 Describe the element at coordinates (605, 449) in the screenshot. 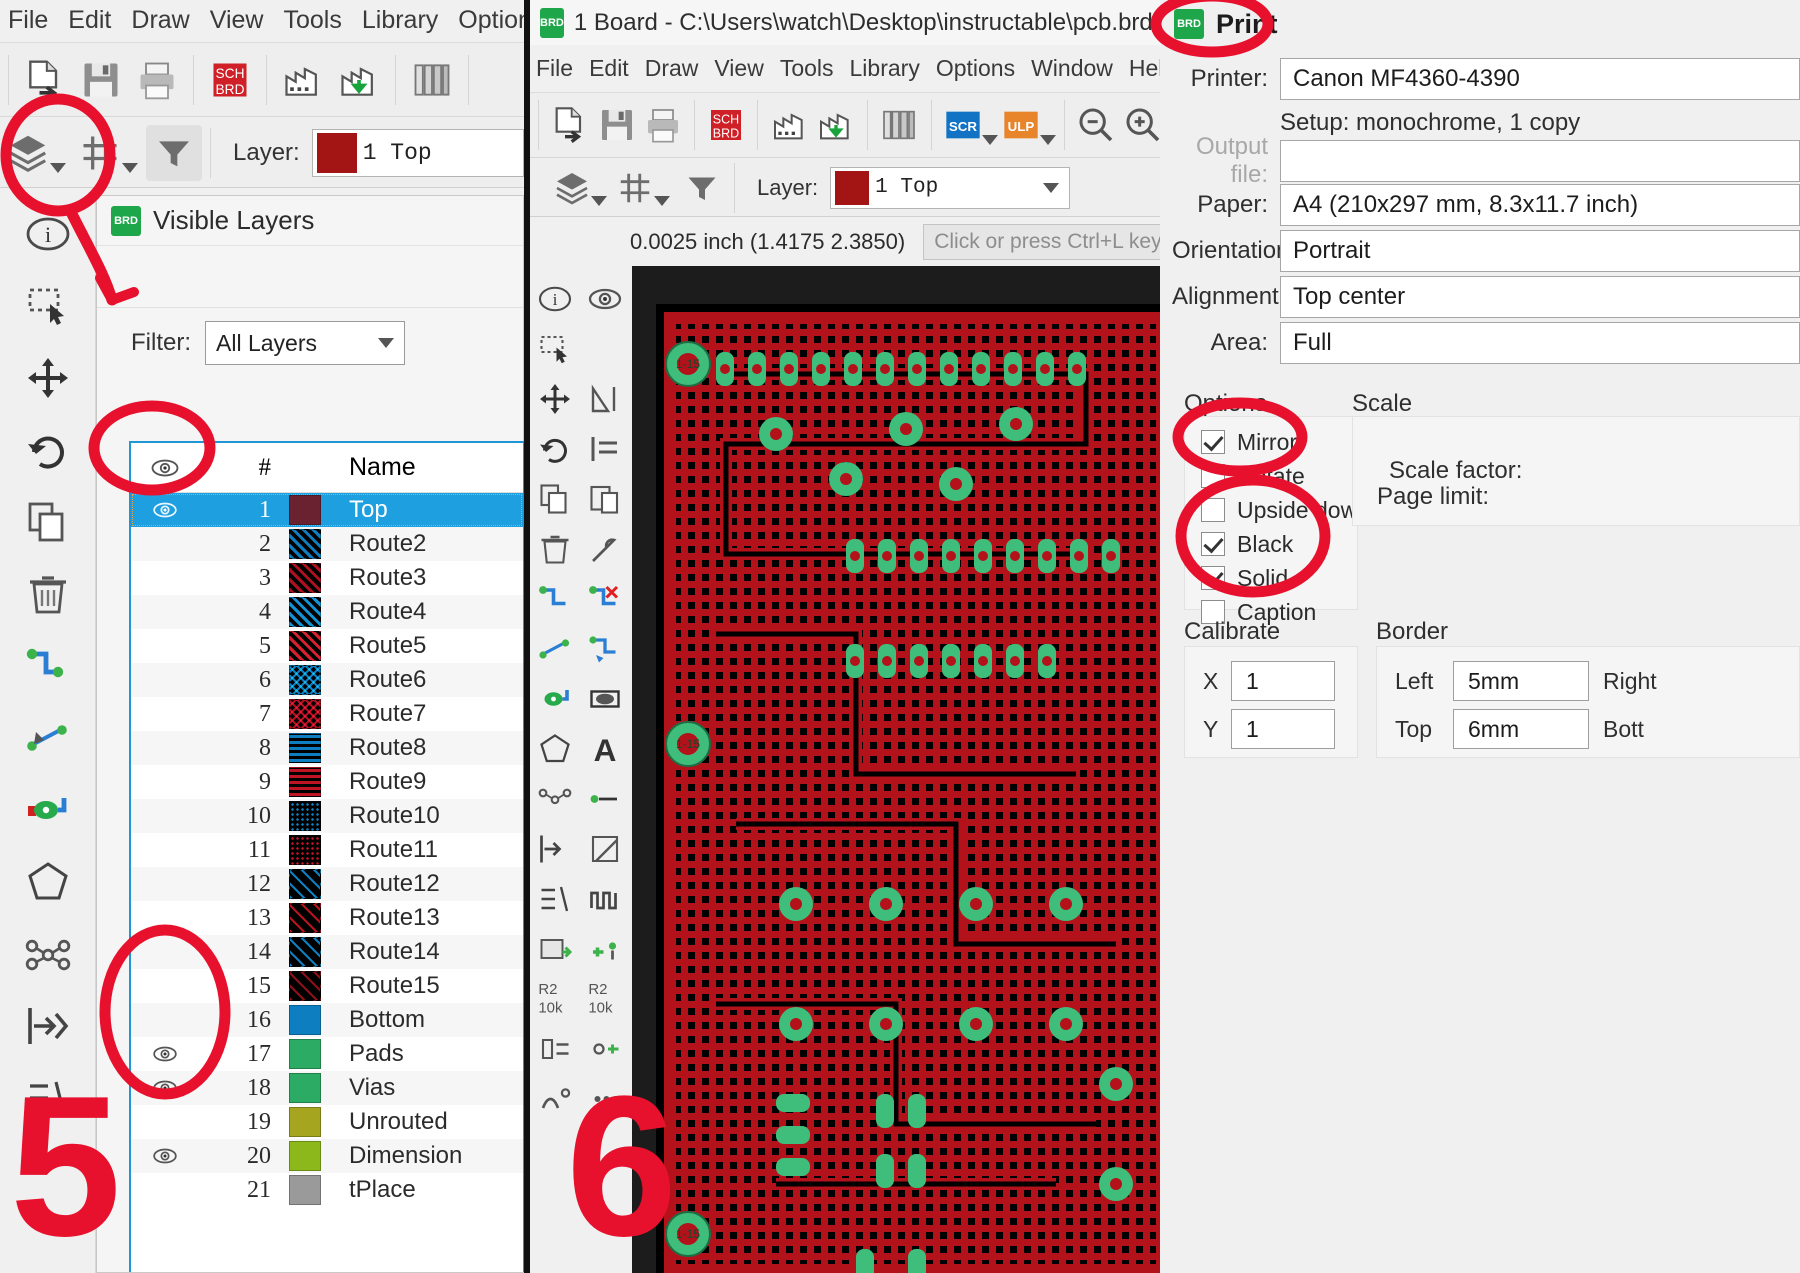

I see `align-left-icon` at that location.